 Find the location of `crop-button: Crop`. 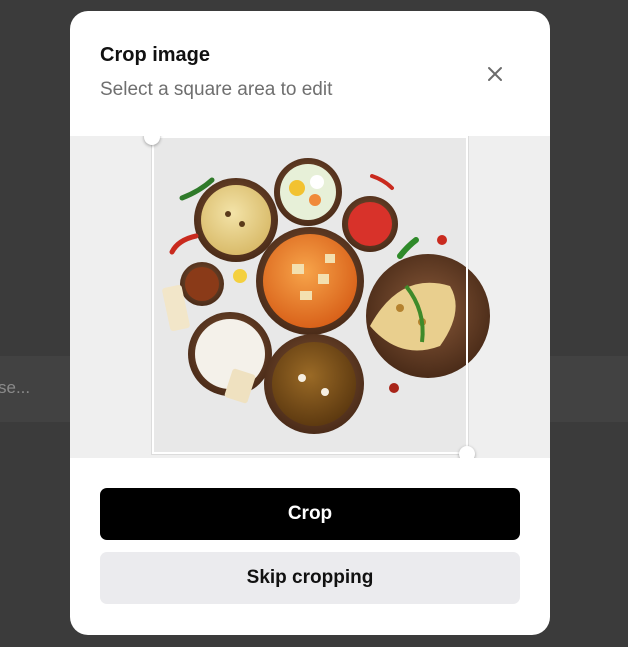

crop-button: Crop is located at coordinates (310, 514).